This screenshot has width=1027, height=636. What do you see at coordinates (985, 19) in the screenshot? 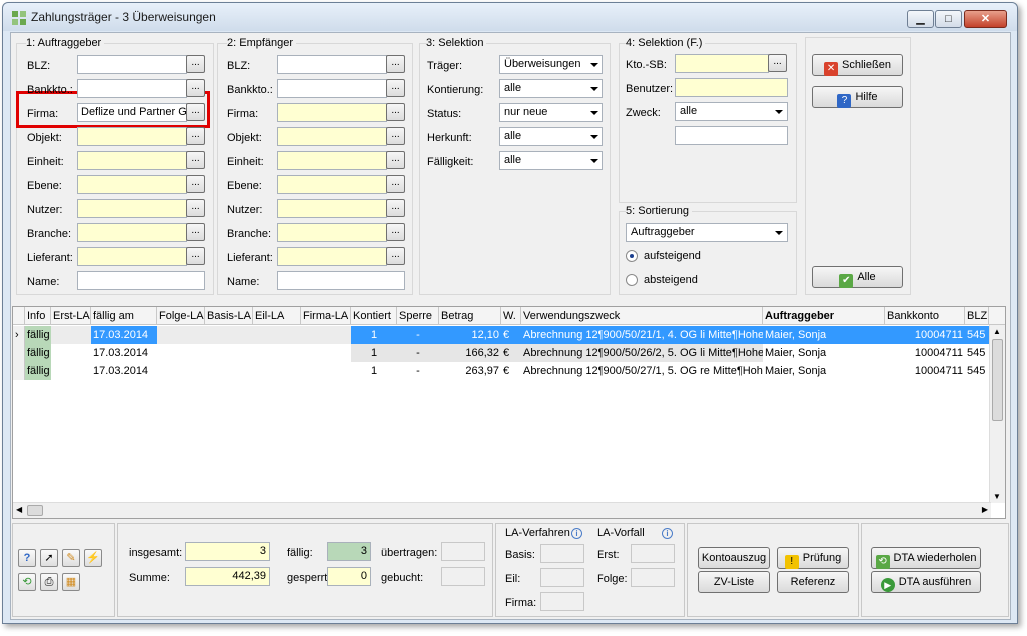
I see `close-window-button: ✕` at bounding box center [985, 19].